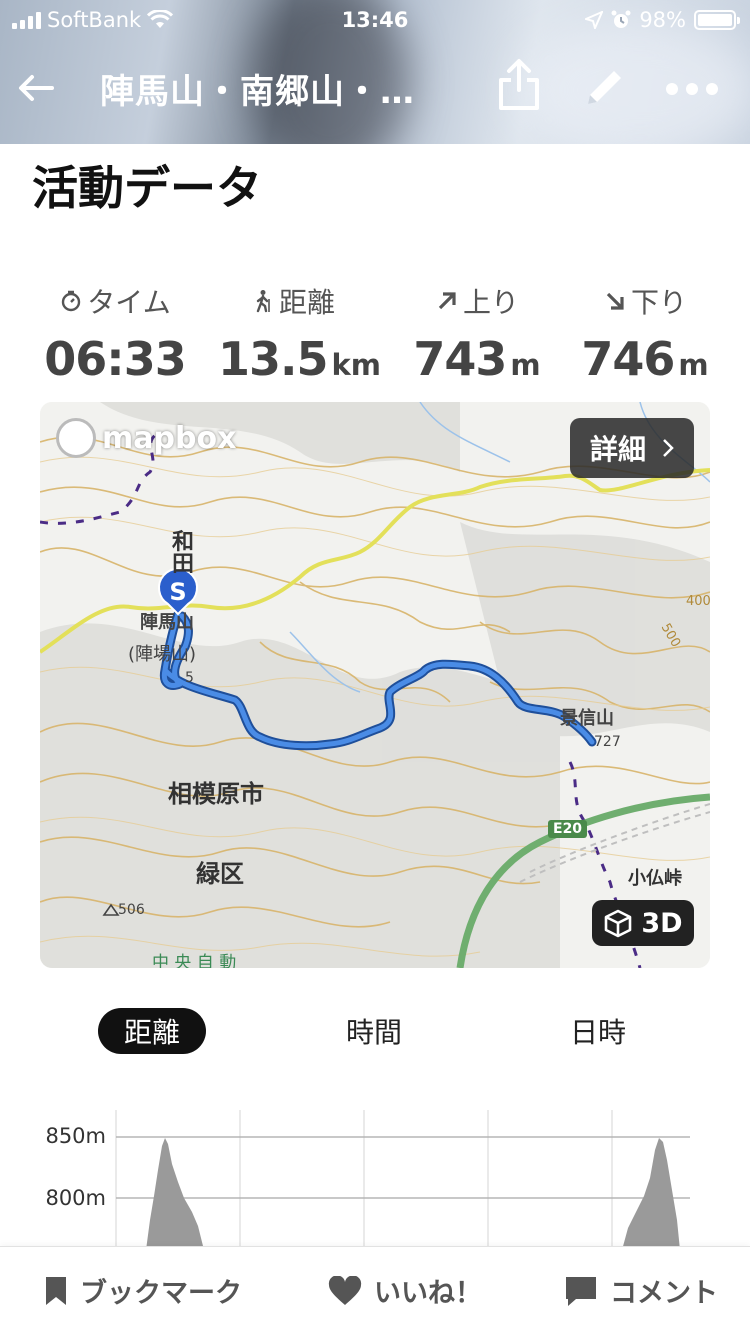  What do you see at coordinates (152, 1031) in the screenshot?
I see `tab-distance: 距離` at bounding box center [152, 1031].